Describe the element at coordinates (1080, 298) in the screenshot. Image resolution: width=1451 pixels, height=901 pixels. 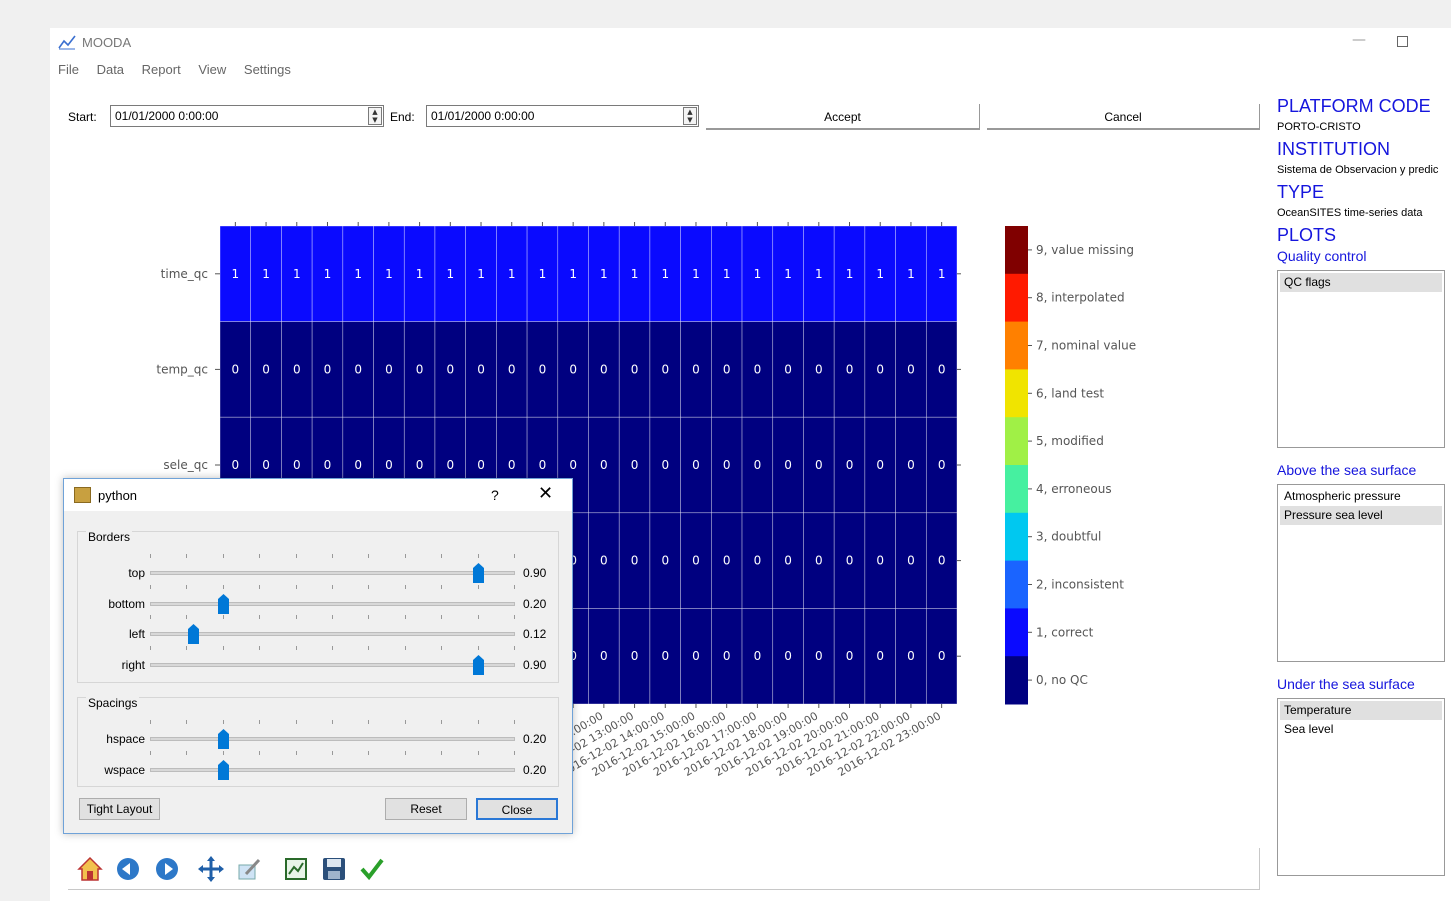
I see `colorbar-label: 8, interpolated` at that location.